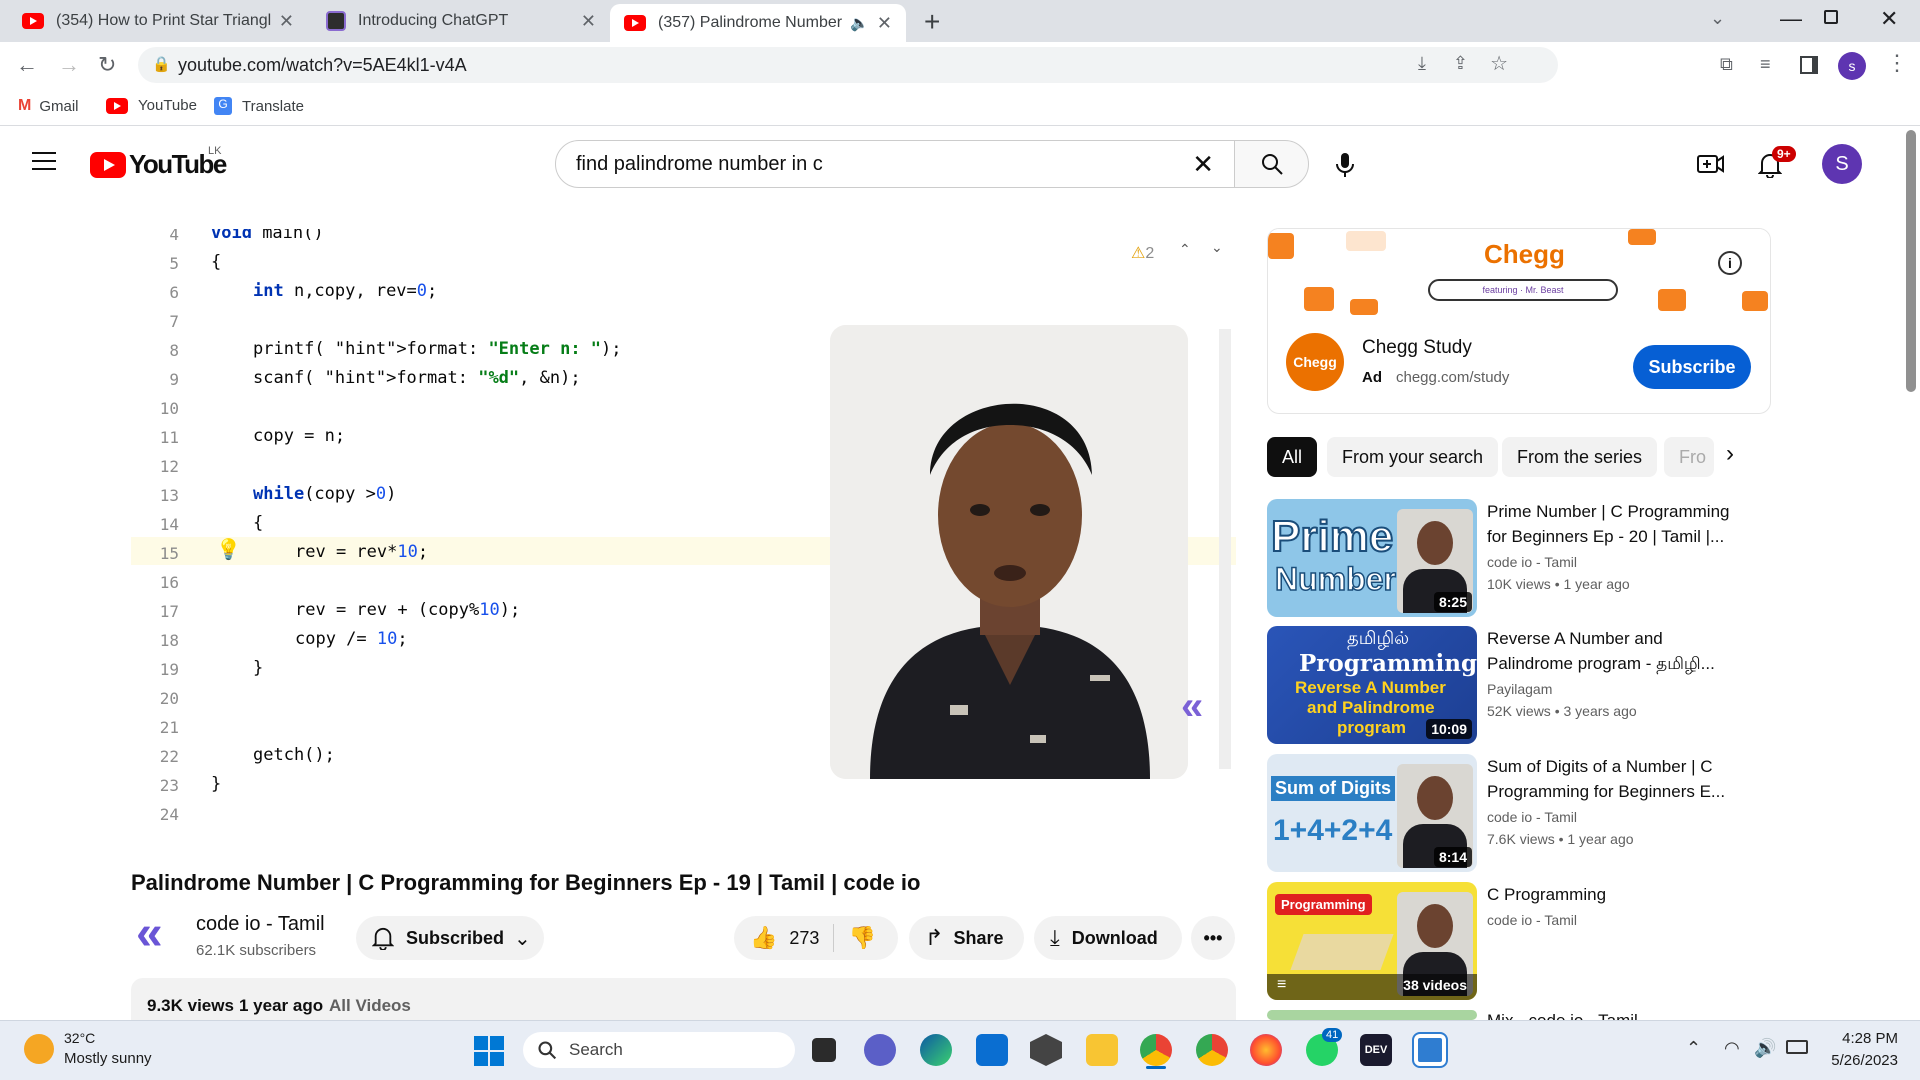 The width and height of the screenshot is (1920, 1080). Describe the element at coordinates (27, 65) in the screenshot. I see `back-icon: ←` at that location.